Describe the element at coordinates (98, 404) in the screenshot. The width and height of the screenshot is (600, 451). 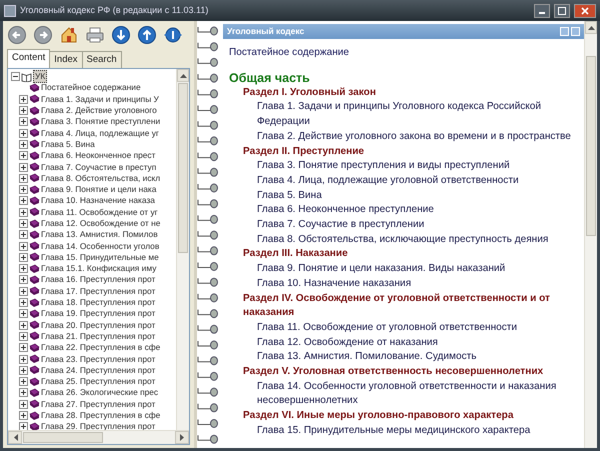
I see `tree-item: Глава 27. Преступления прот` at that location.